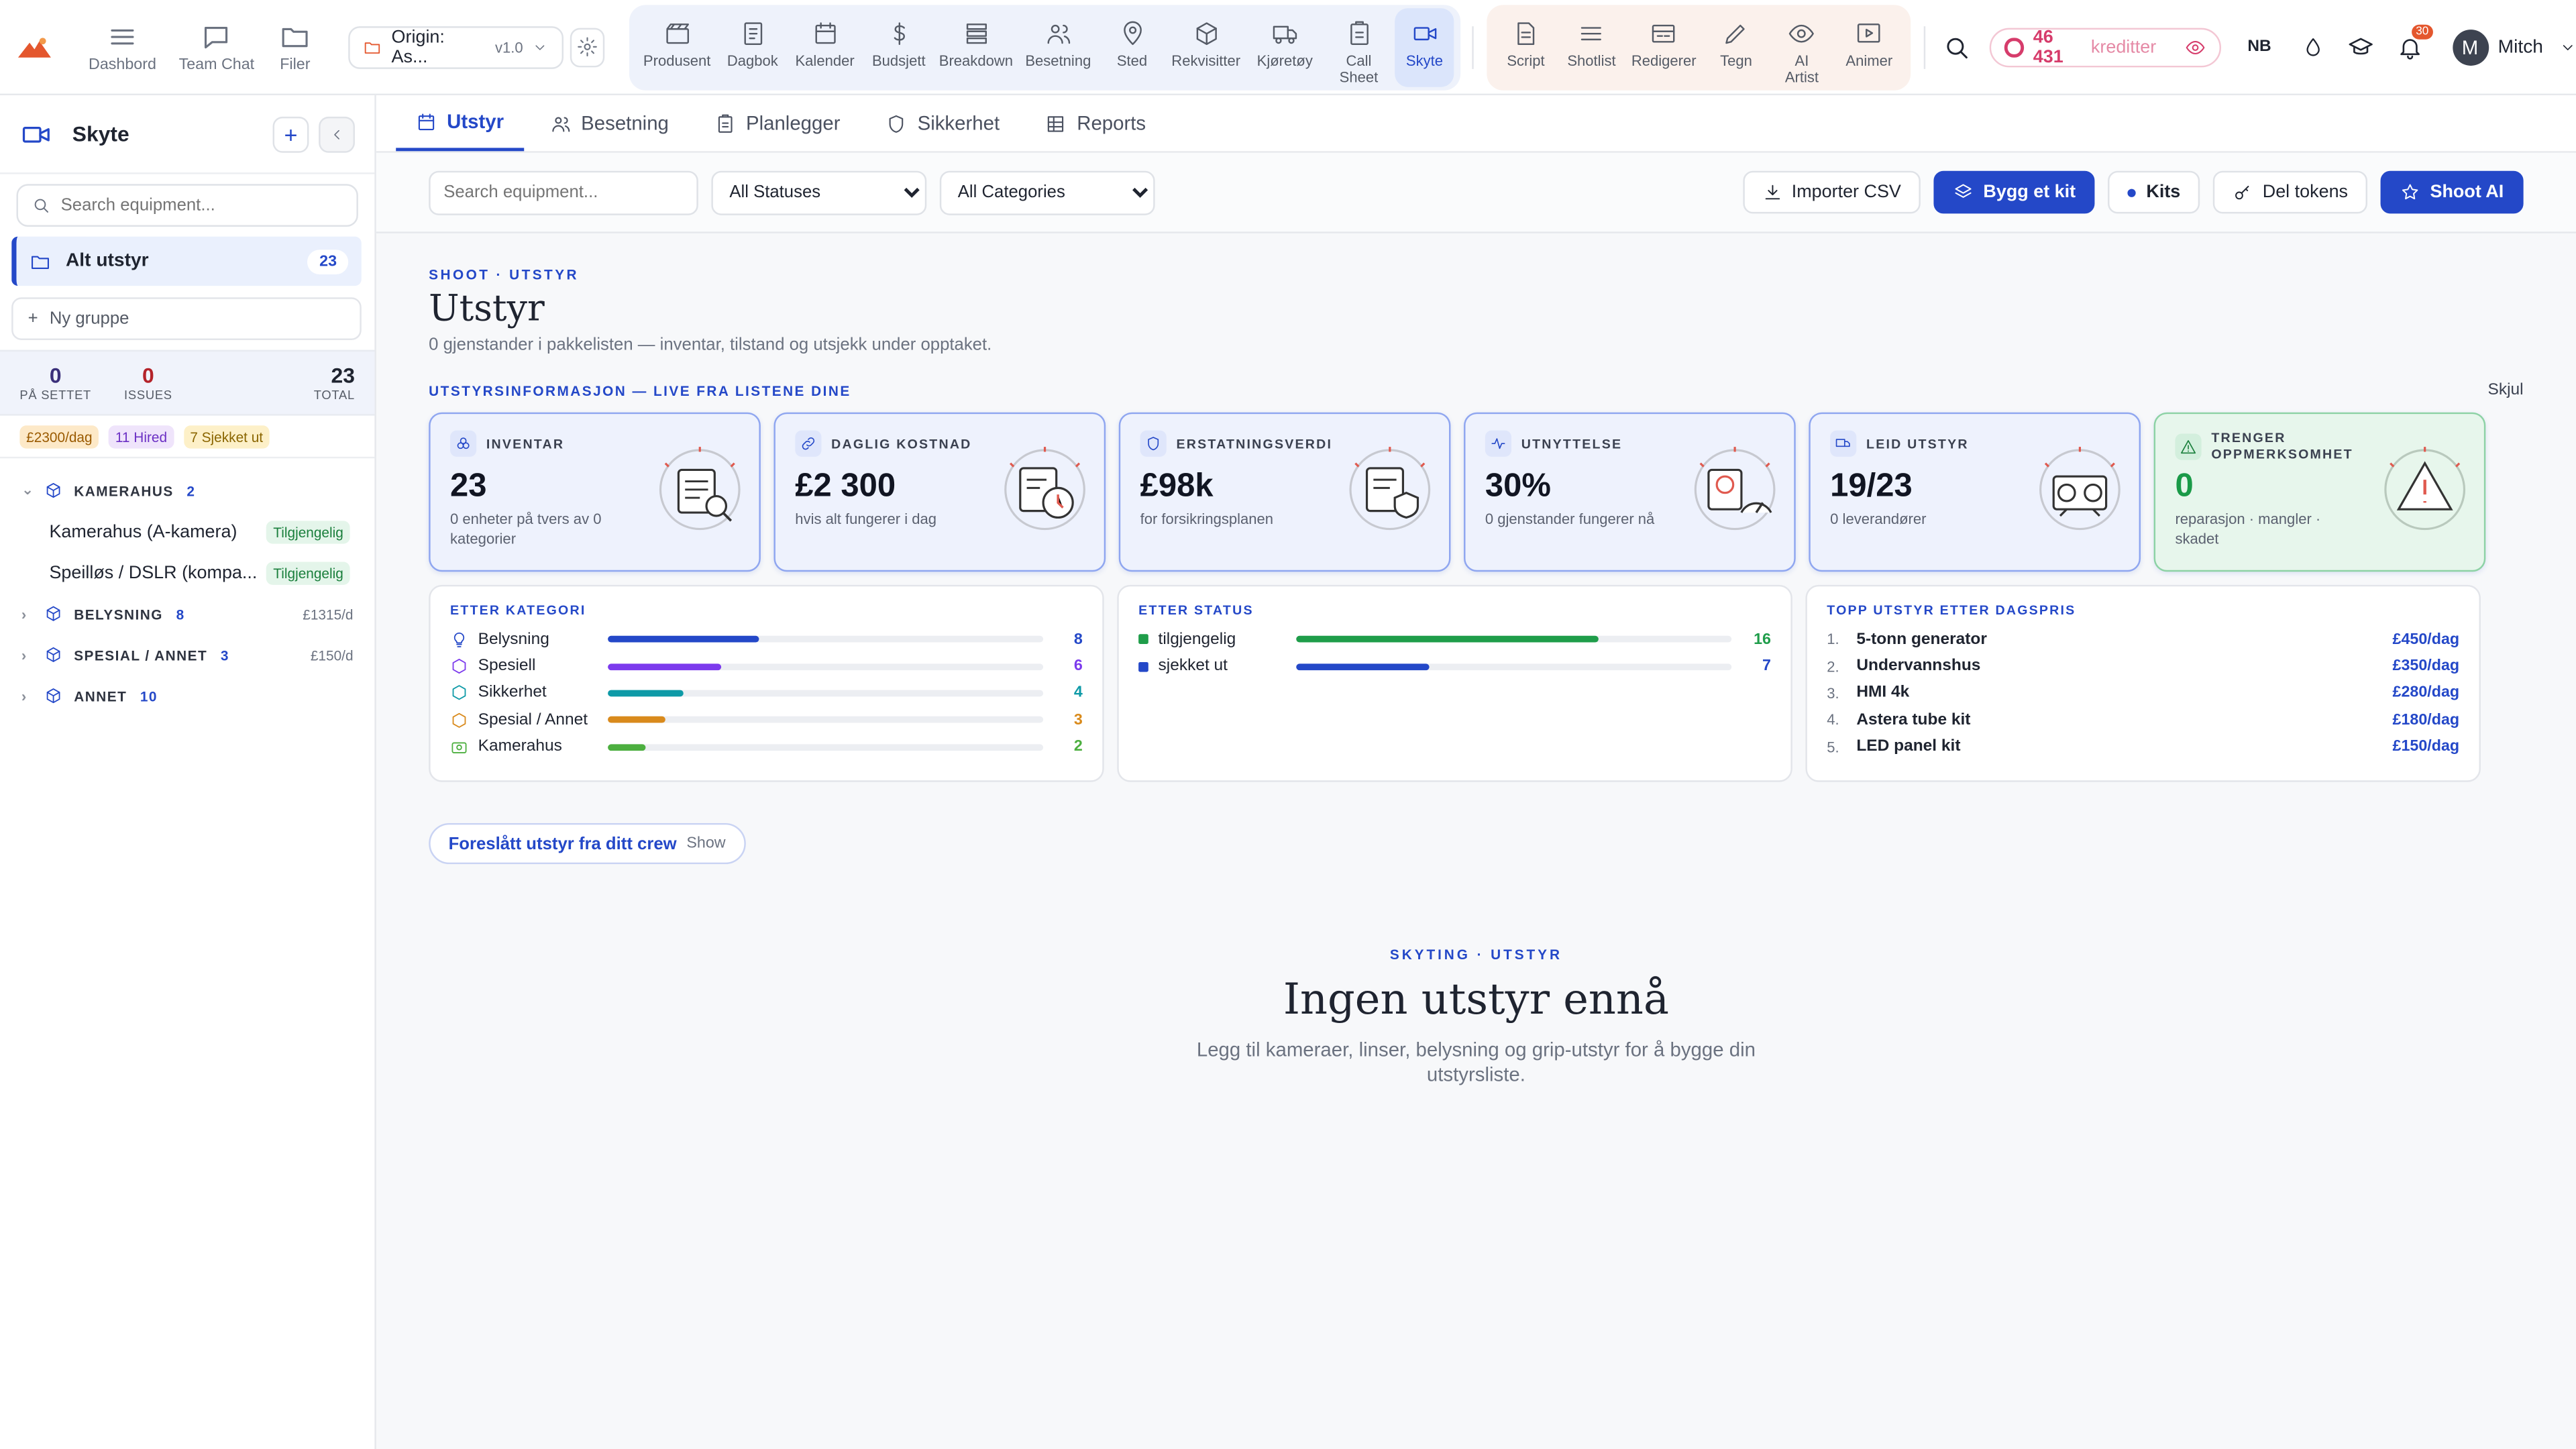 Image resolution: width=2576 pixels, height=1449 pixels. I want to click on add-group-button: +, so click(290, 133).